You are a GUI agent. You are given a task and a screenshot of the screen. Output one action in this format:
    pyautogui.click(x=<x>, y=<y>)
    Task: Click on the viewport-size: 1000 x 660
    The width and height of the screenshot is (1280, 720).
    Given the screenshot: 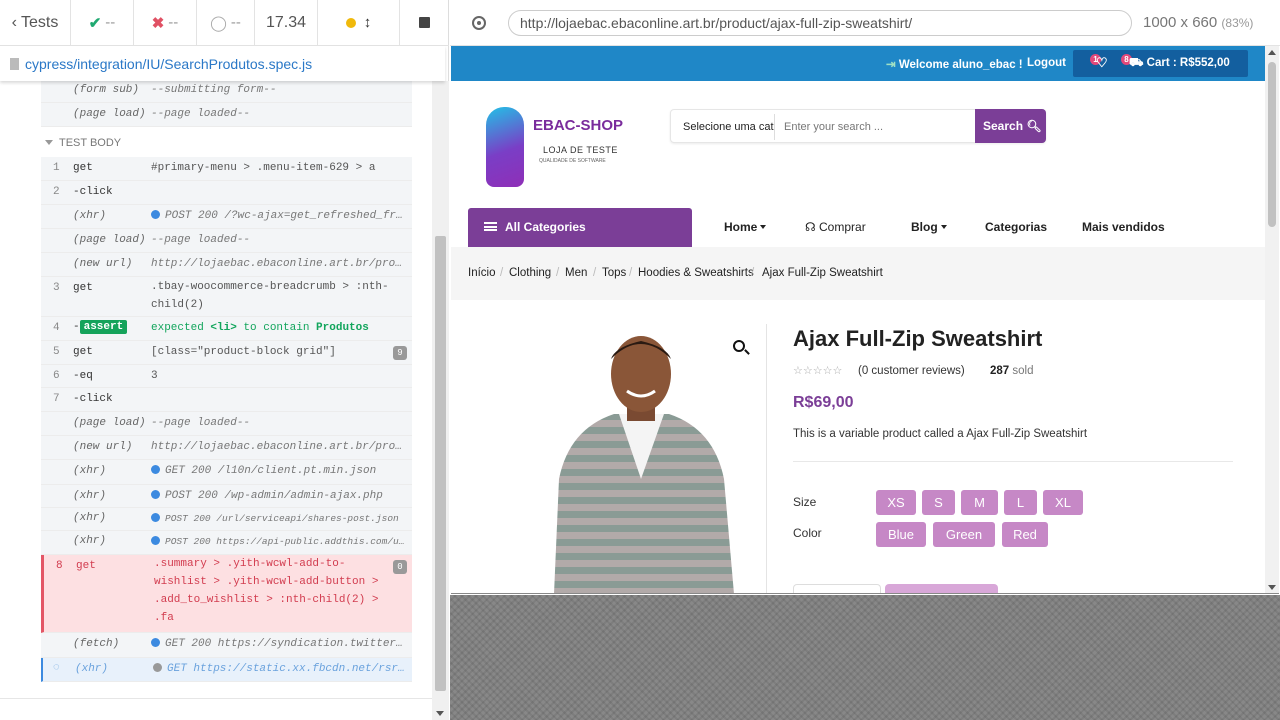 What is the action you would take?
    pyautogui.click(x=1180, y=22)
    